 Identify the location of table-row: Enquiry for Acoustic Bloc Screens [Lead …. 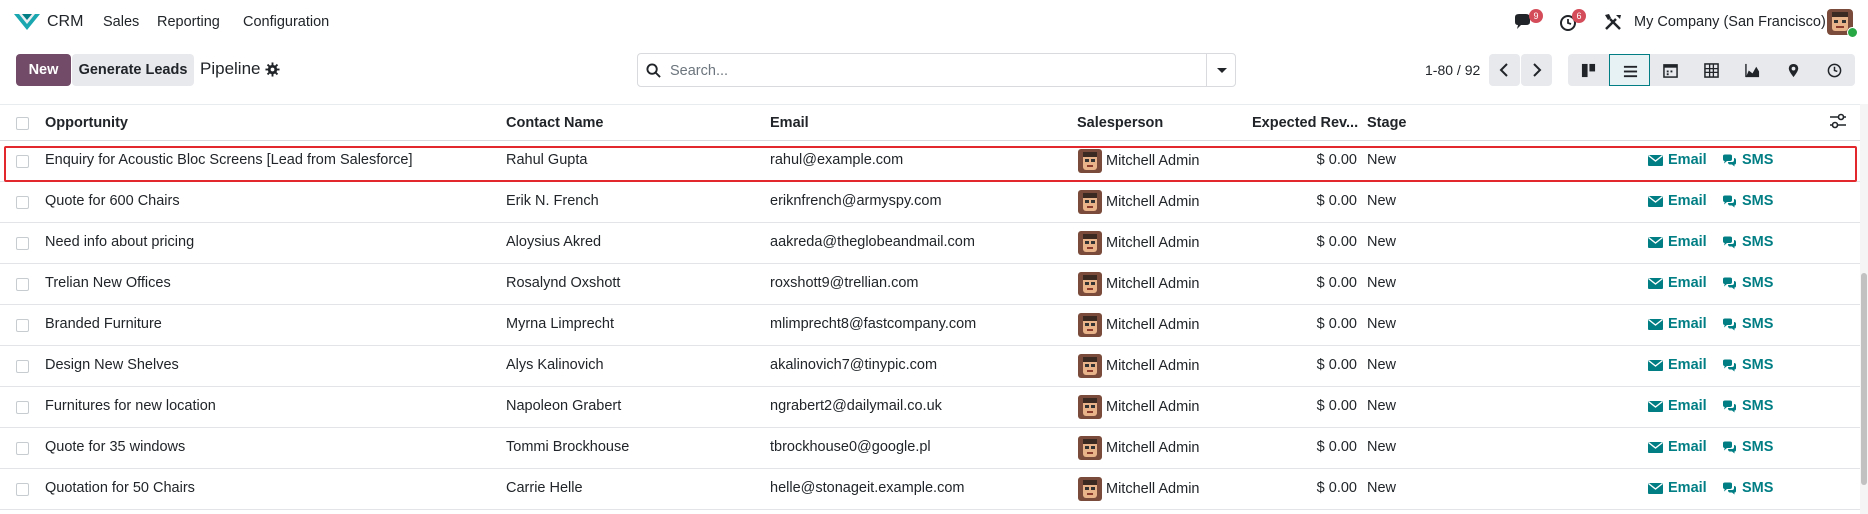
(934, 161).